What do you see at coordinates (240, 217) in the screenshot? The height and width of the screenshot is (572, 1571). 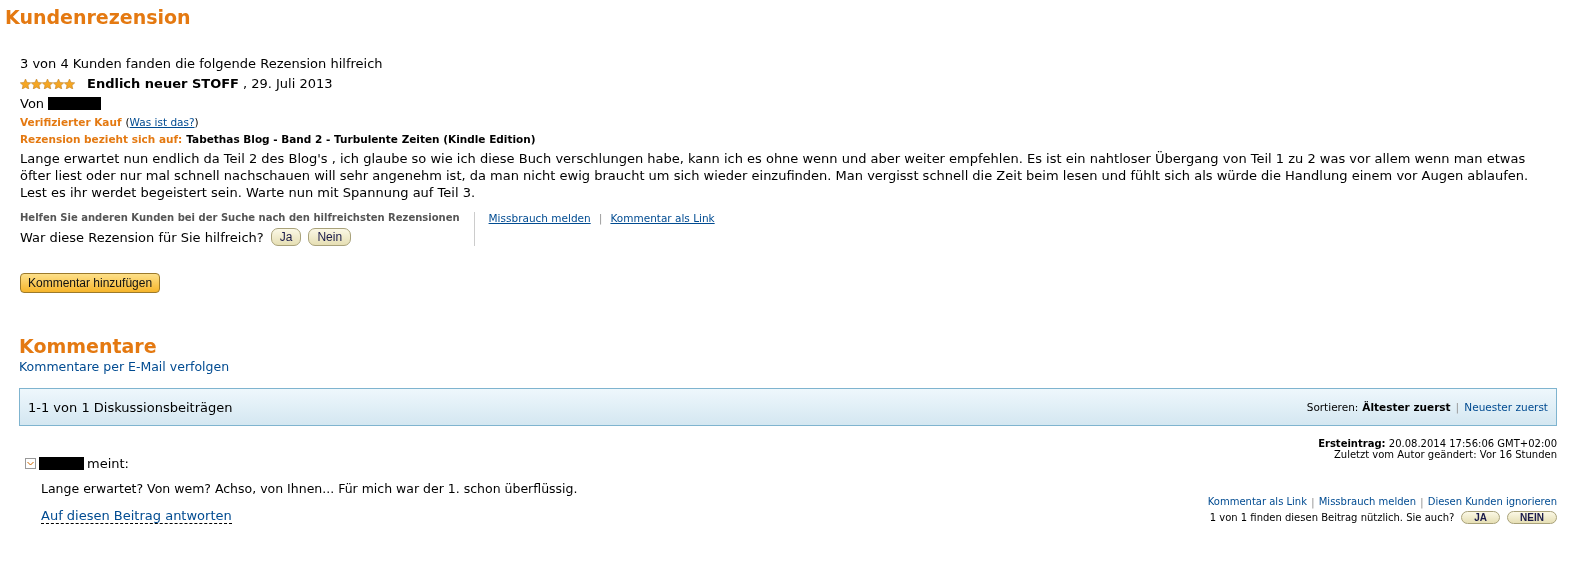 I see `vote-hint: Helfen Sie anderen Kunden bei der Suche nach den hilfreichsten Rezensionen` at bounding box center [240, 217].